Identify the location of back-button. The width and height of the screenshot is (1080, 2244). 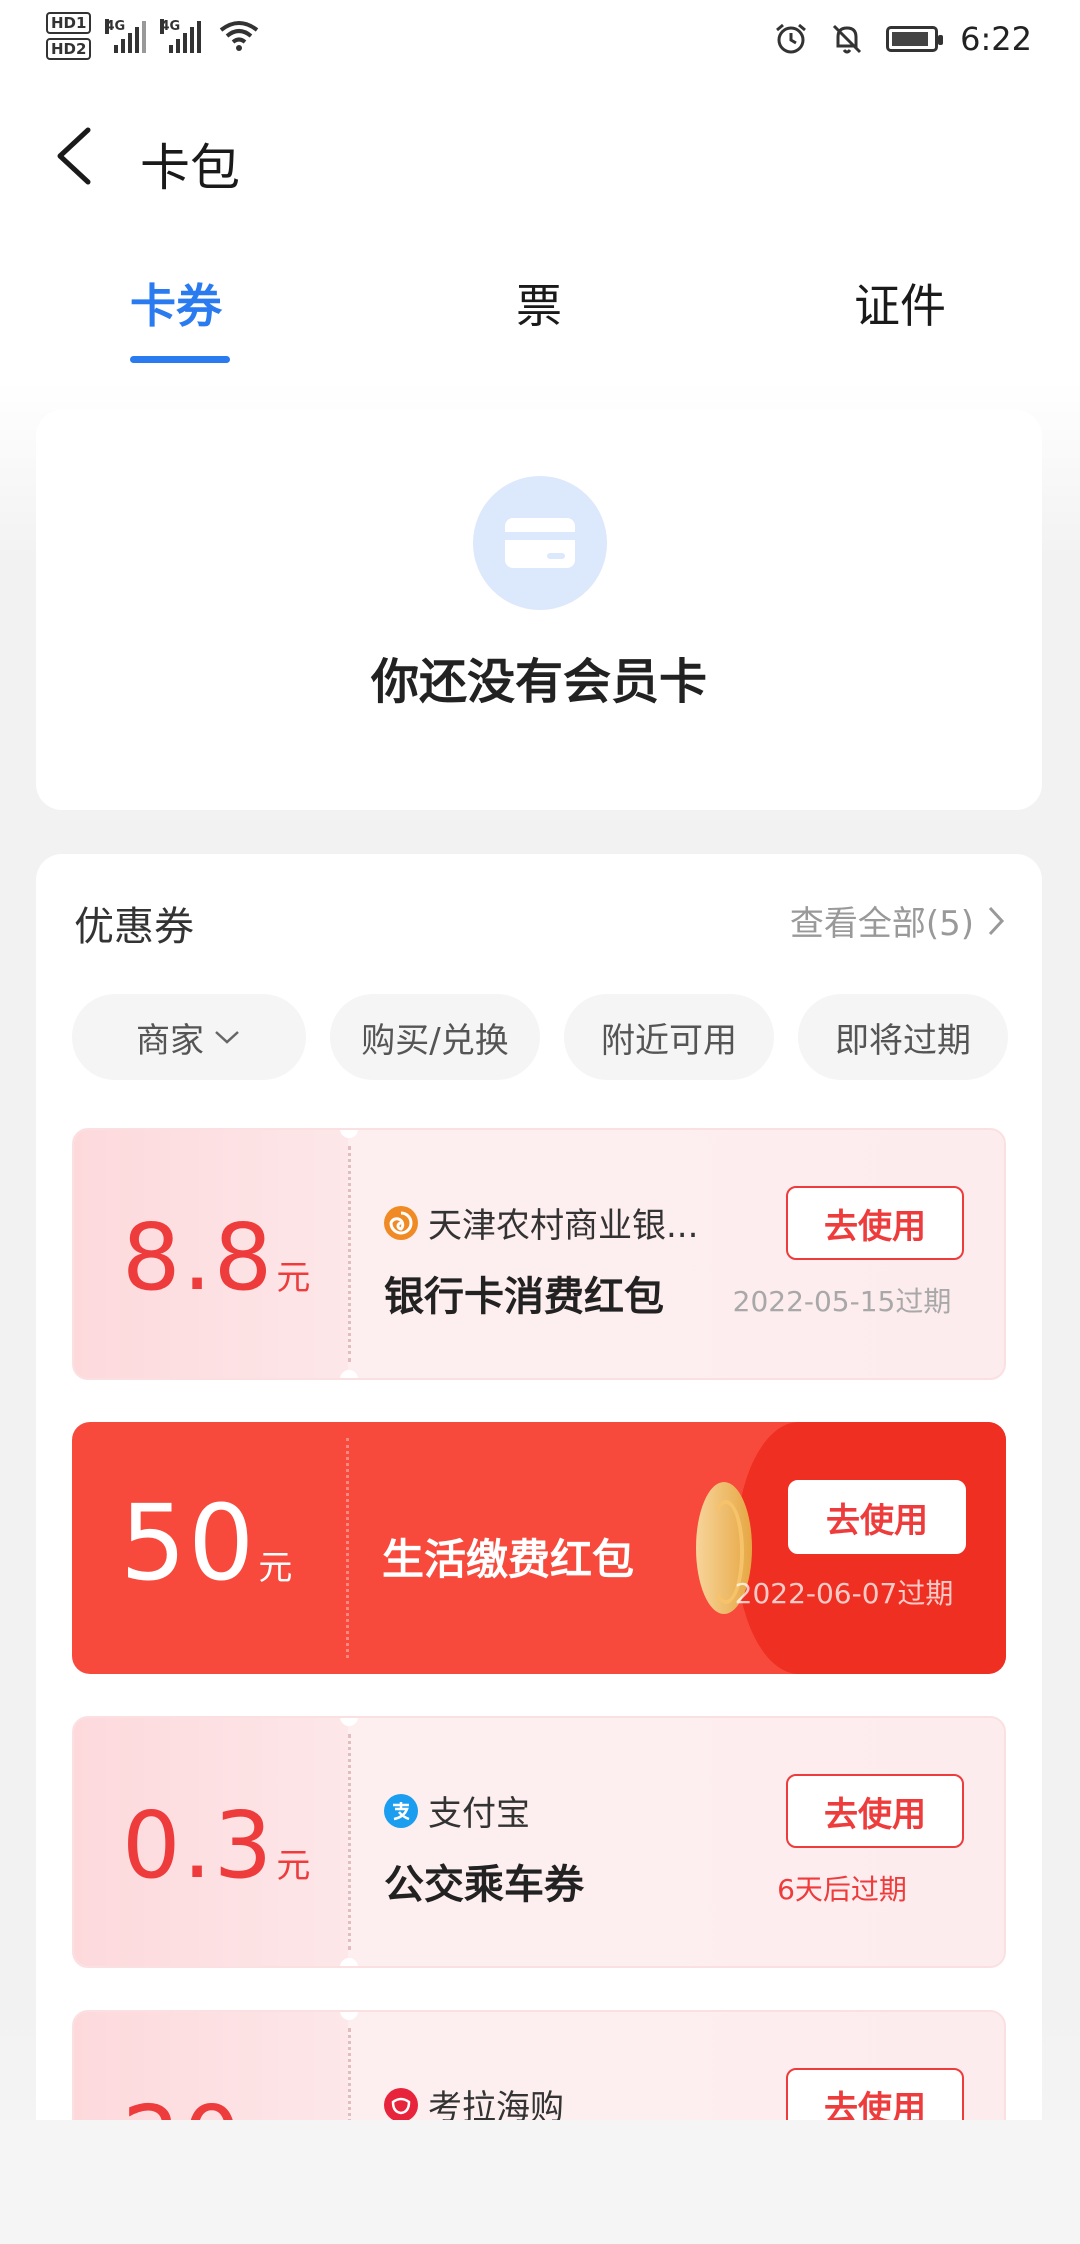
(75, 156).